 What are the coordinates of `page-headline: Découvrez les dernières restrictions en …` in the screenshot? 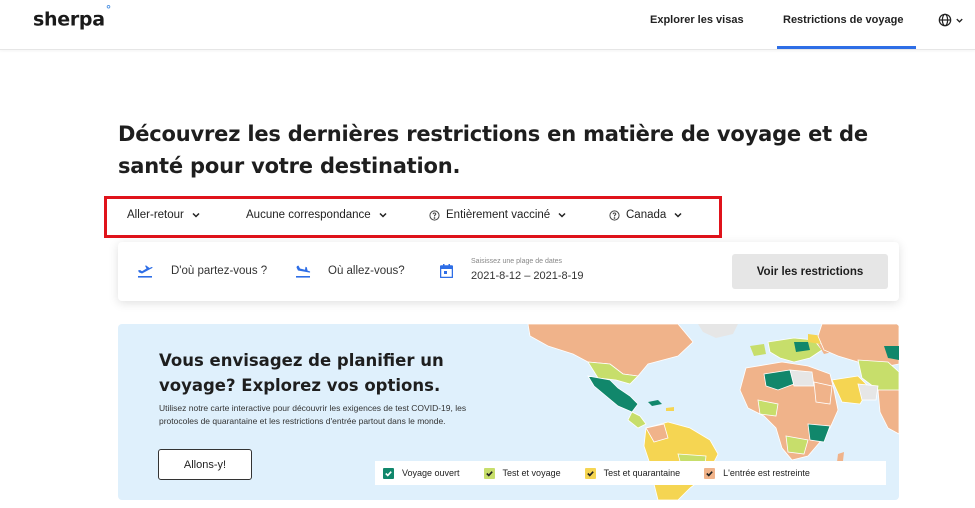 It's located at (493, 150).